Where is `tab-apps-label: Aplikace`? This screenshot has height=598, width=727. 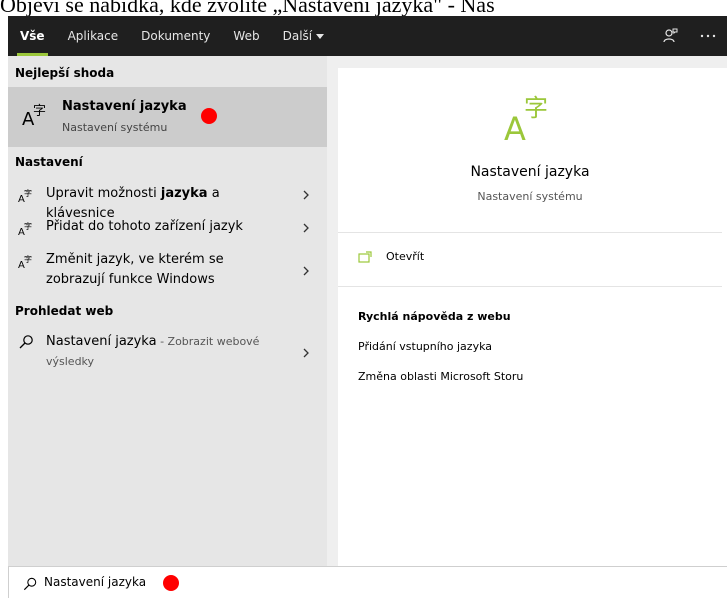
tab-apps-label: Aplikace is located at coordinates (93, 36).